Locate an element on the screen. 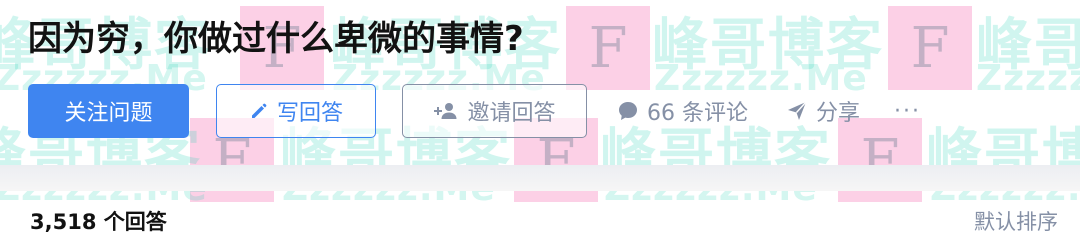  question-title: 因为穷，你做过什么卑微的事情? is located at coordinates (276, 39).